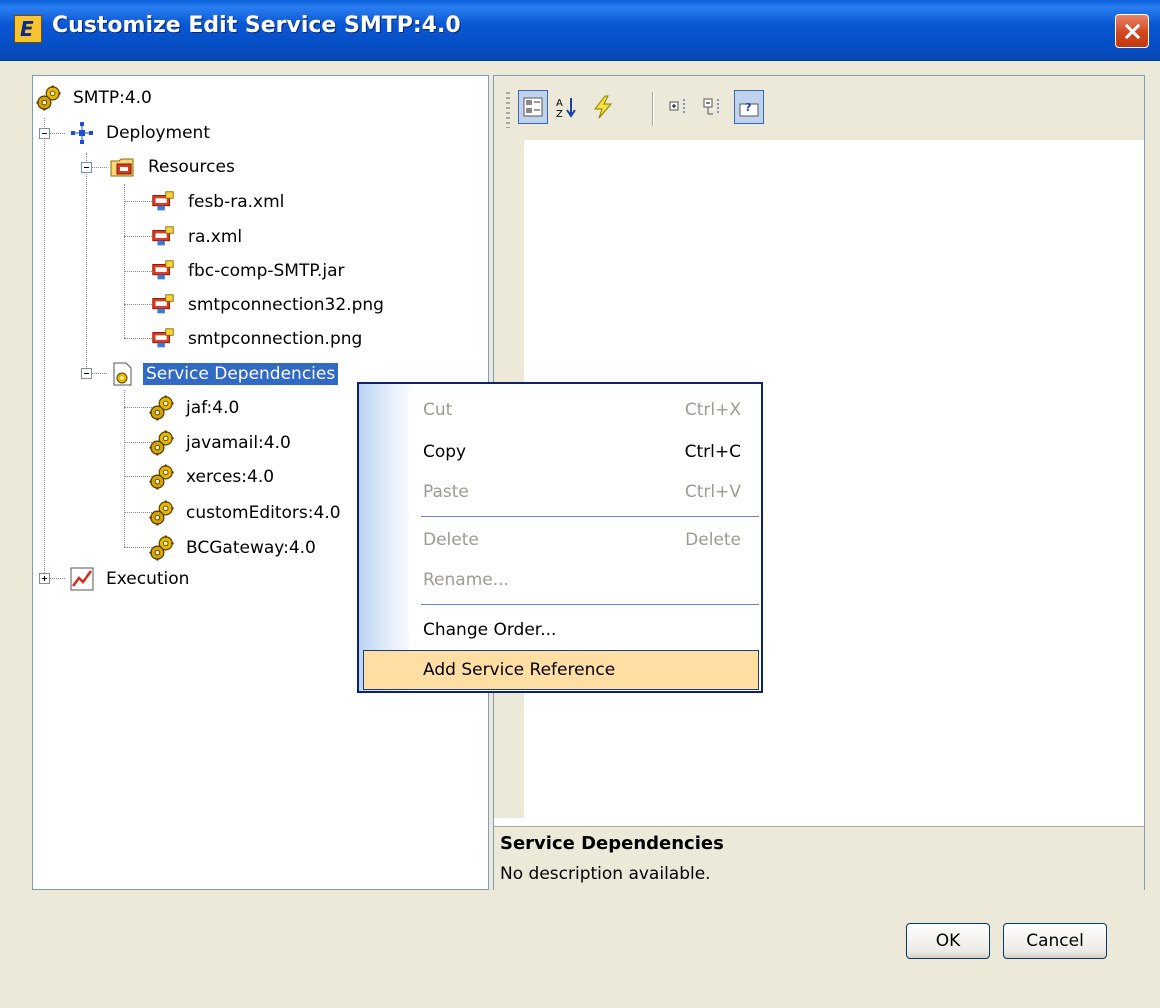  I want to click on tree-node-dependency: BCGateway:4.0, so click(234, 548).